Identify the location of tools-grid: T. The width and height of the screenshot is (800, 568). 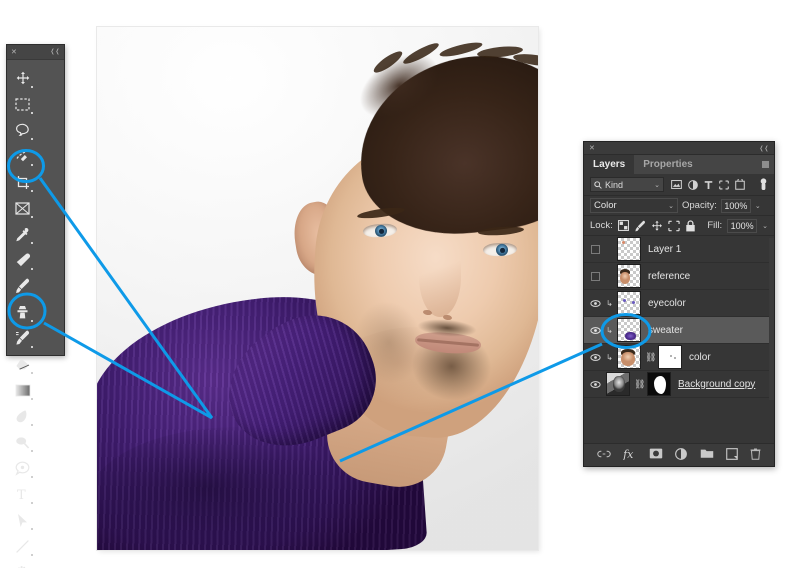
(35, 314).